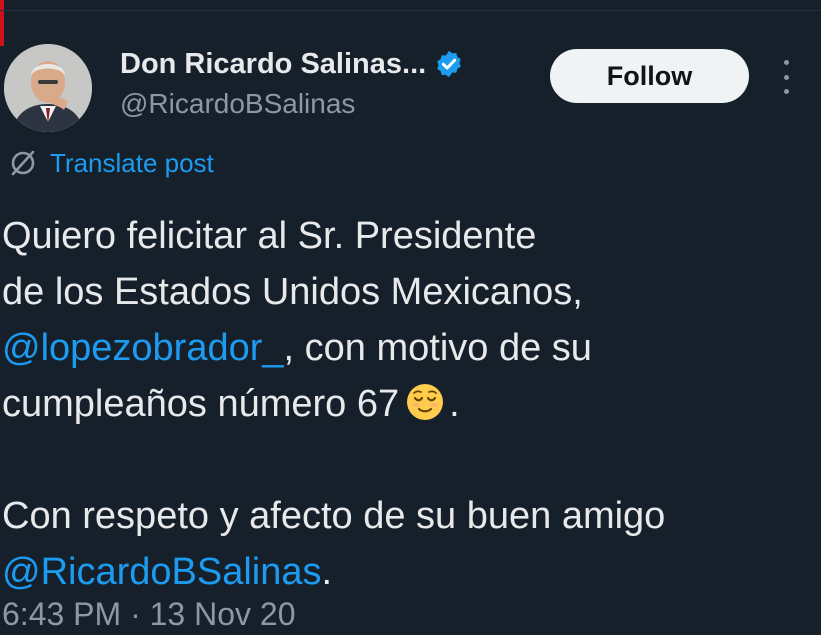 This screenshot has height=635, width=821. I want to click on translate-post-link: Translate post, so click(111, 163).